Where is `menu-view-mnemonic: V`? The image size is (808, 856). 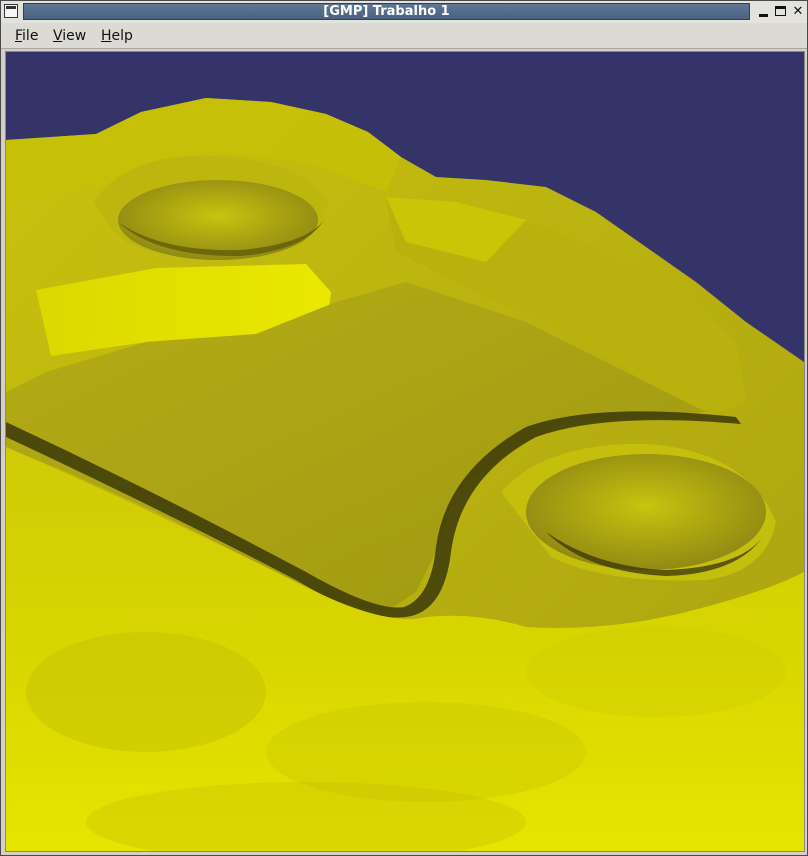 menu-view-mnemonic: V is located at coordinates (58, 36).